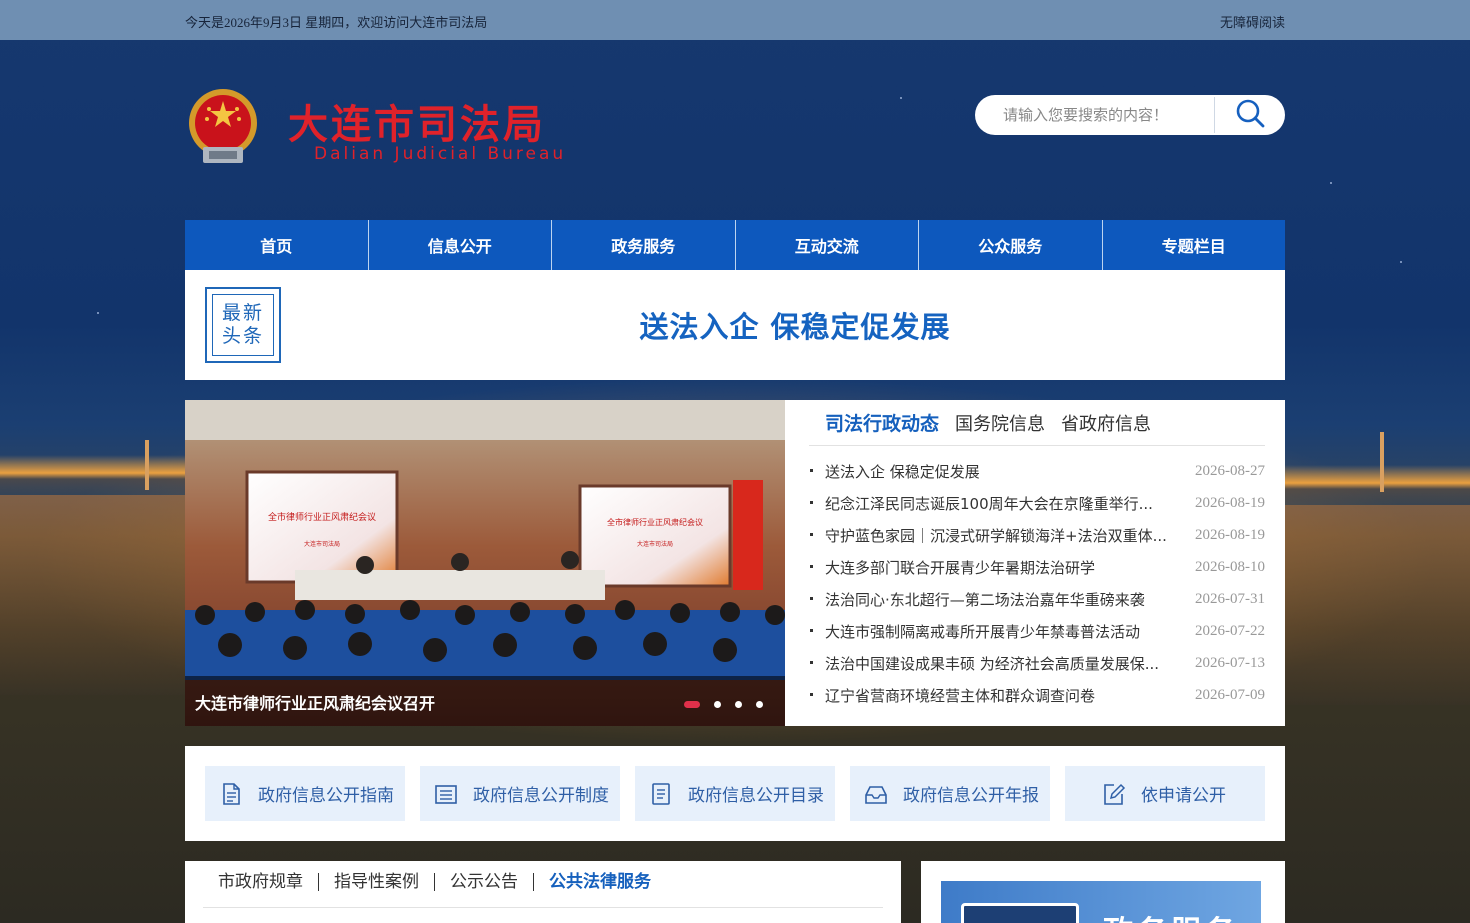  What do you see at coordinates (322, 517) in the screenshot?
I see `left-screen-banner-text: 全市律师行业正风肃纪会议` at bounding box center [322, 517].